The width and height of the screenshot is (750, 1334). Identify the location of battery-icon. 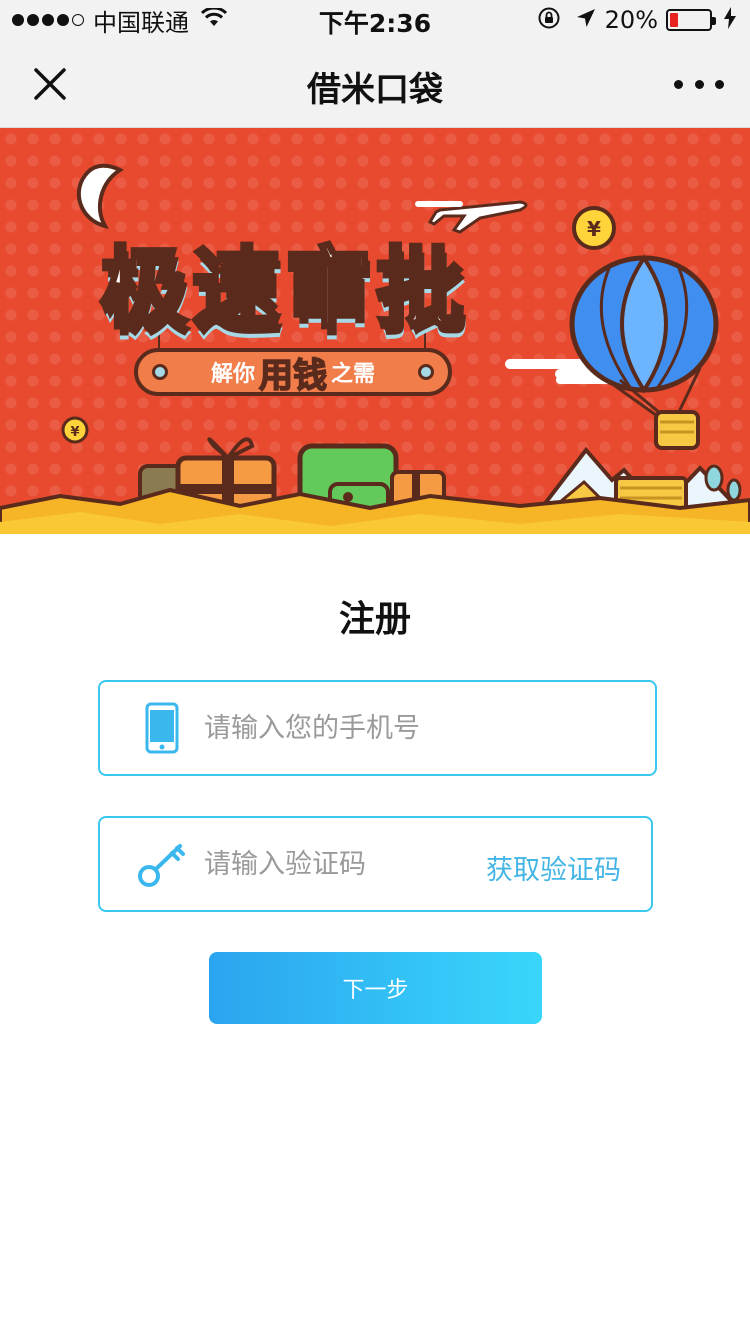
(691, 20).